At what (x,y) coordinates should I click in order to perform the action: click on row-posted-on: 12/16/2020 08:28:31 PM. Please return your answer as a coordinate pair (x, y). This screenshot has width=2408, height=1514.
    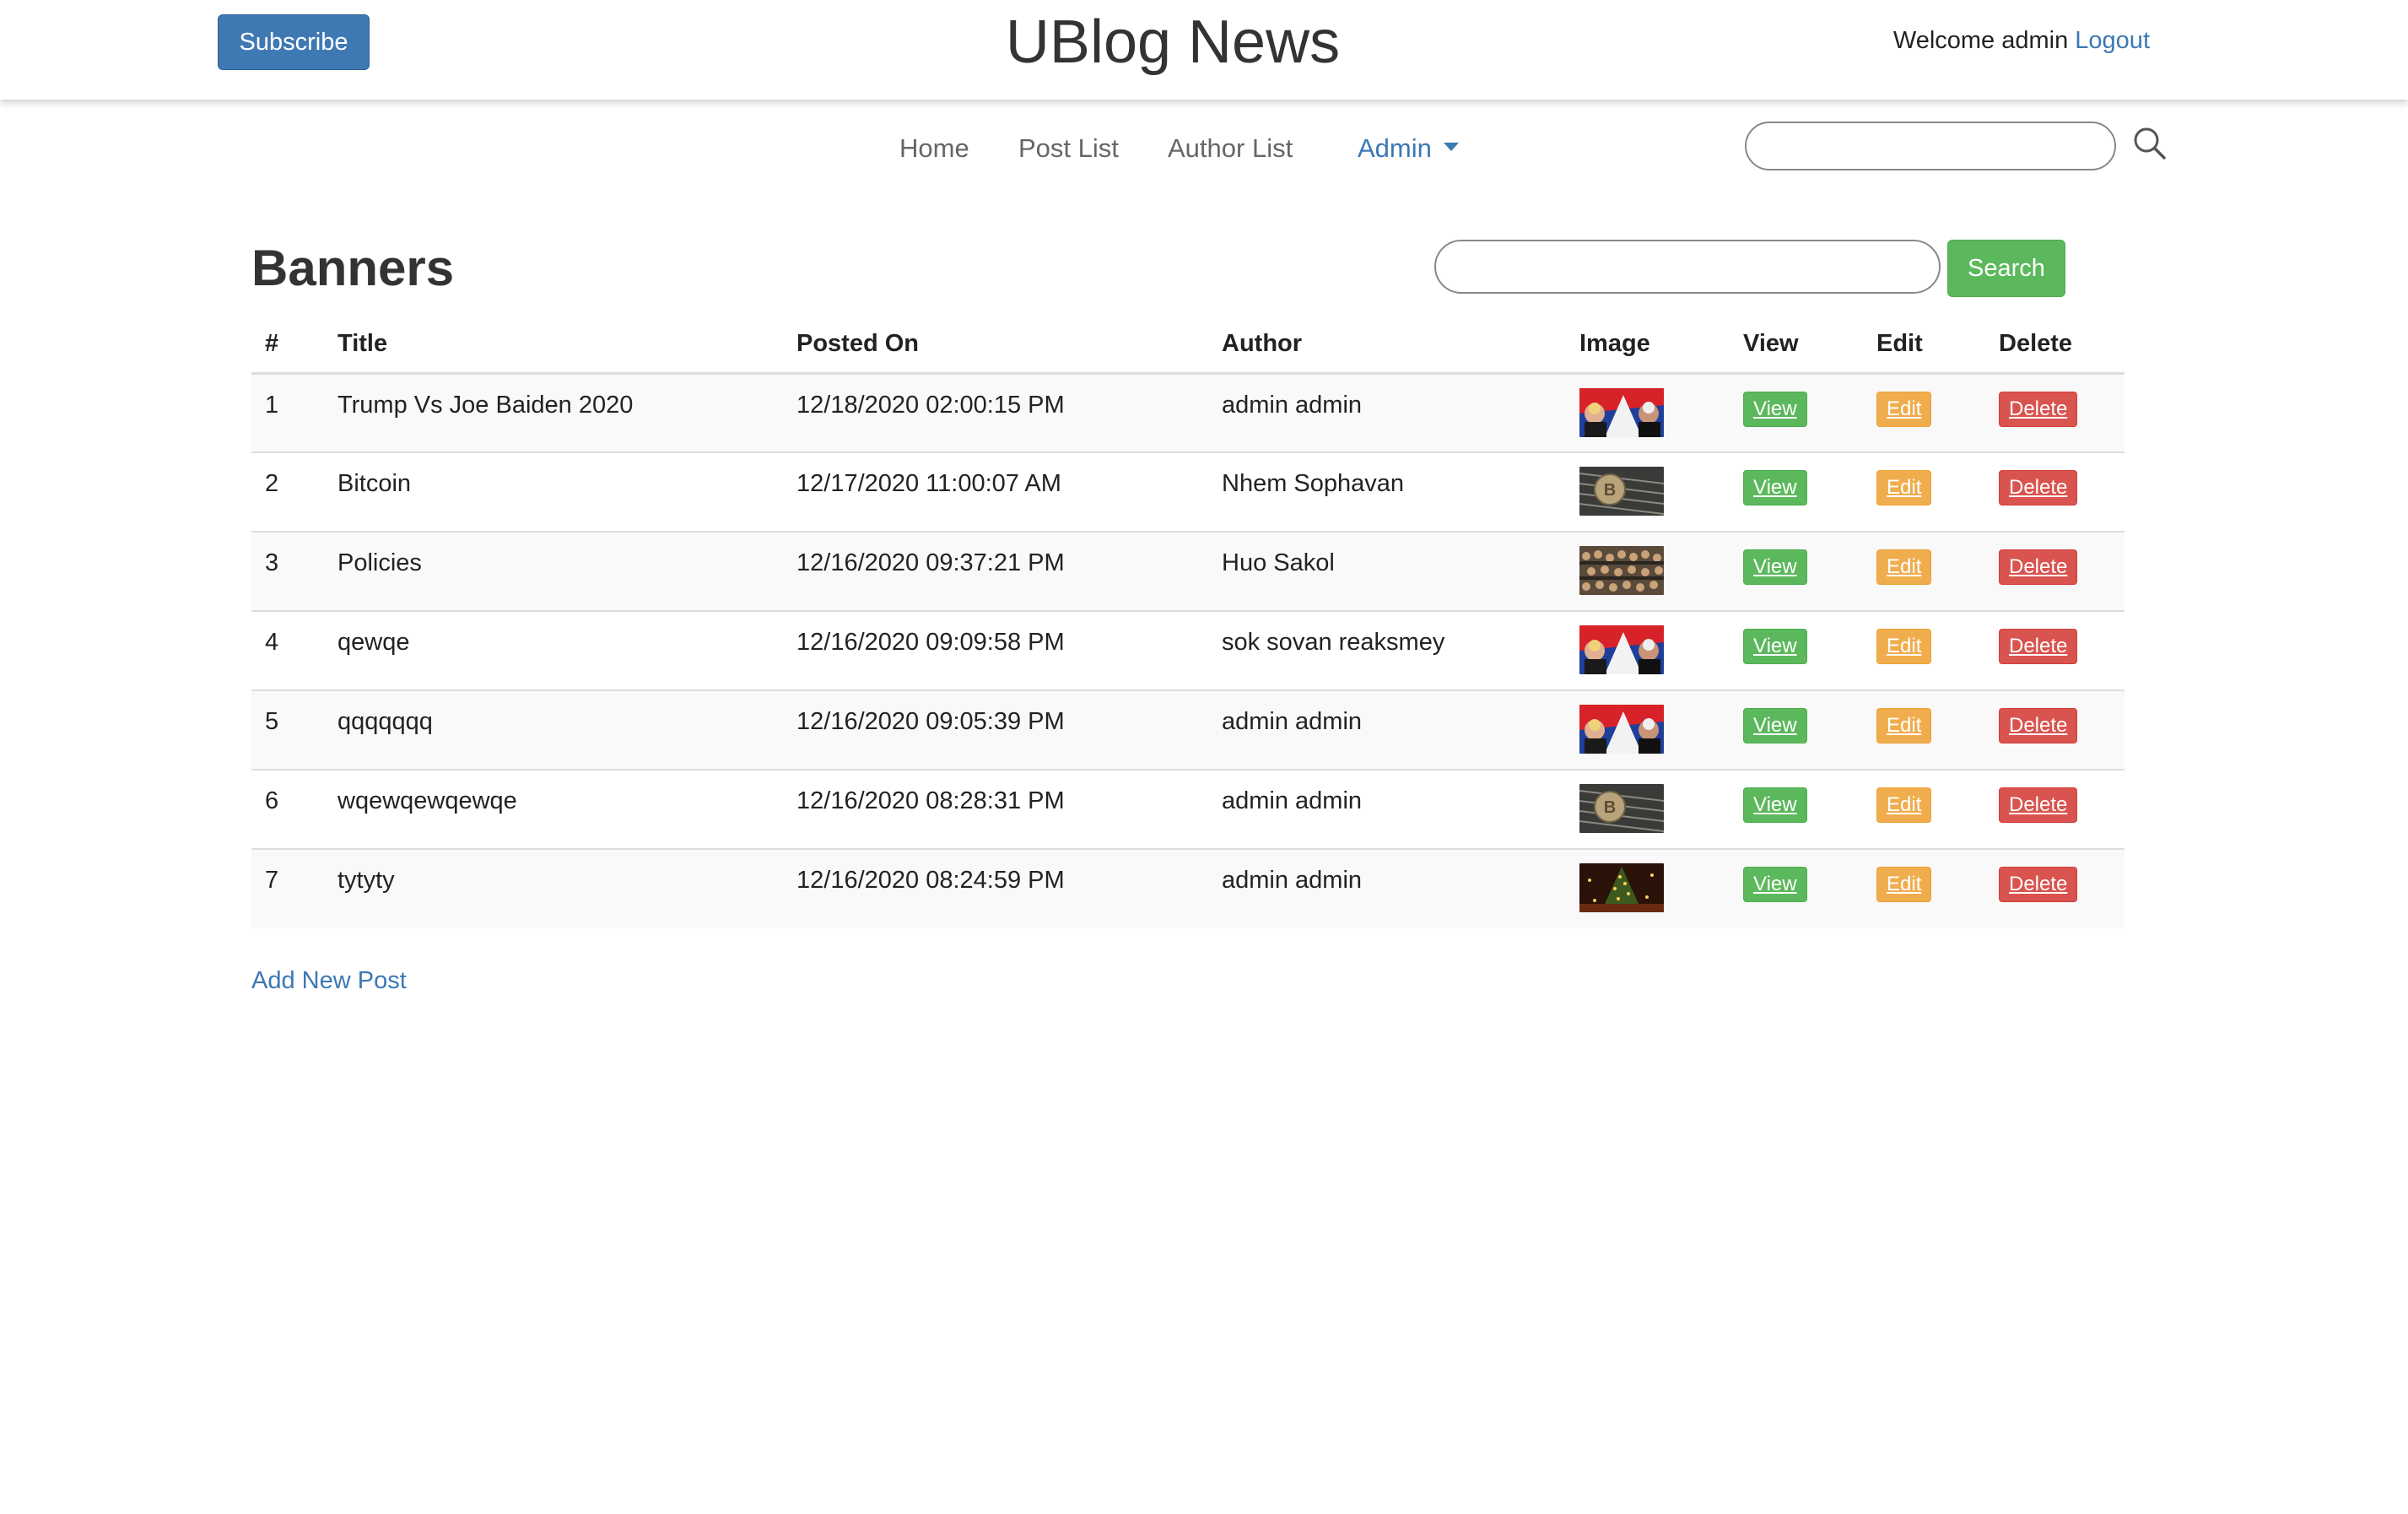
    Looking at the image, I should click on (996, 809).